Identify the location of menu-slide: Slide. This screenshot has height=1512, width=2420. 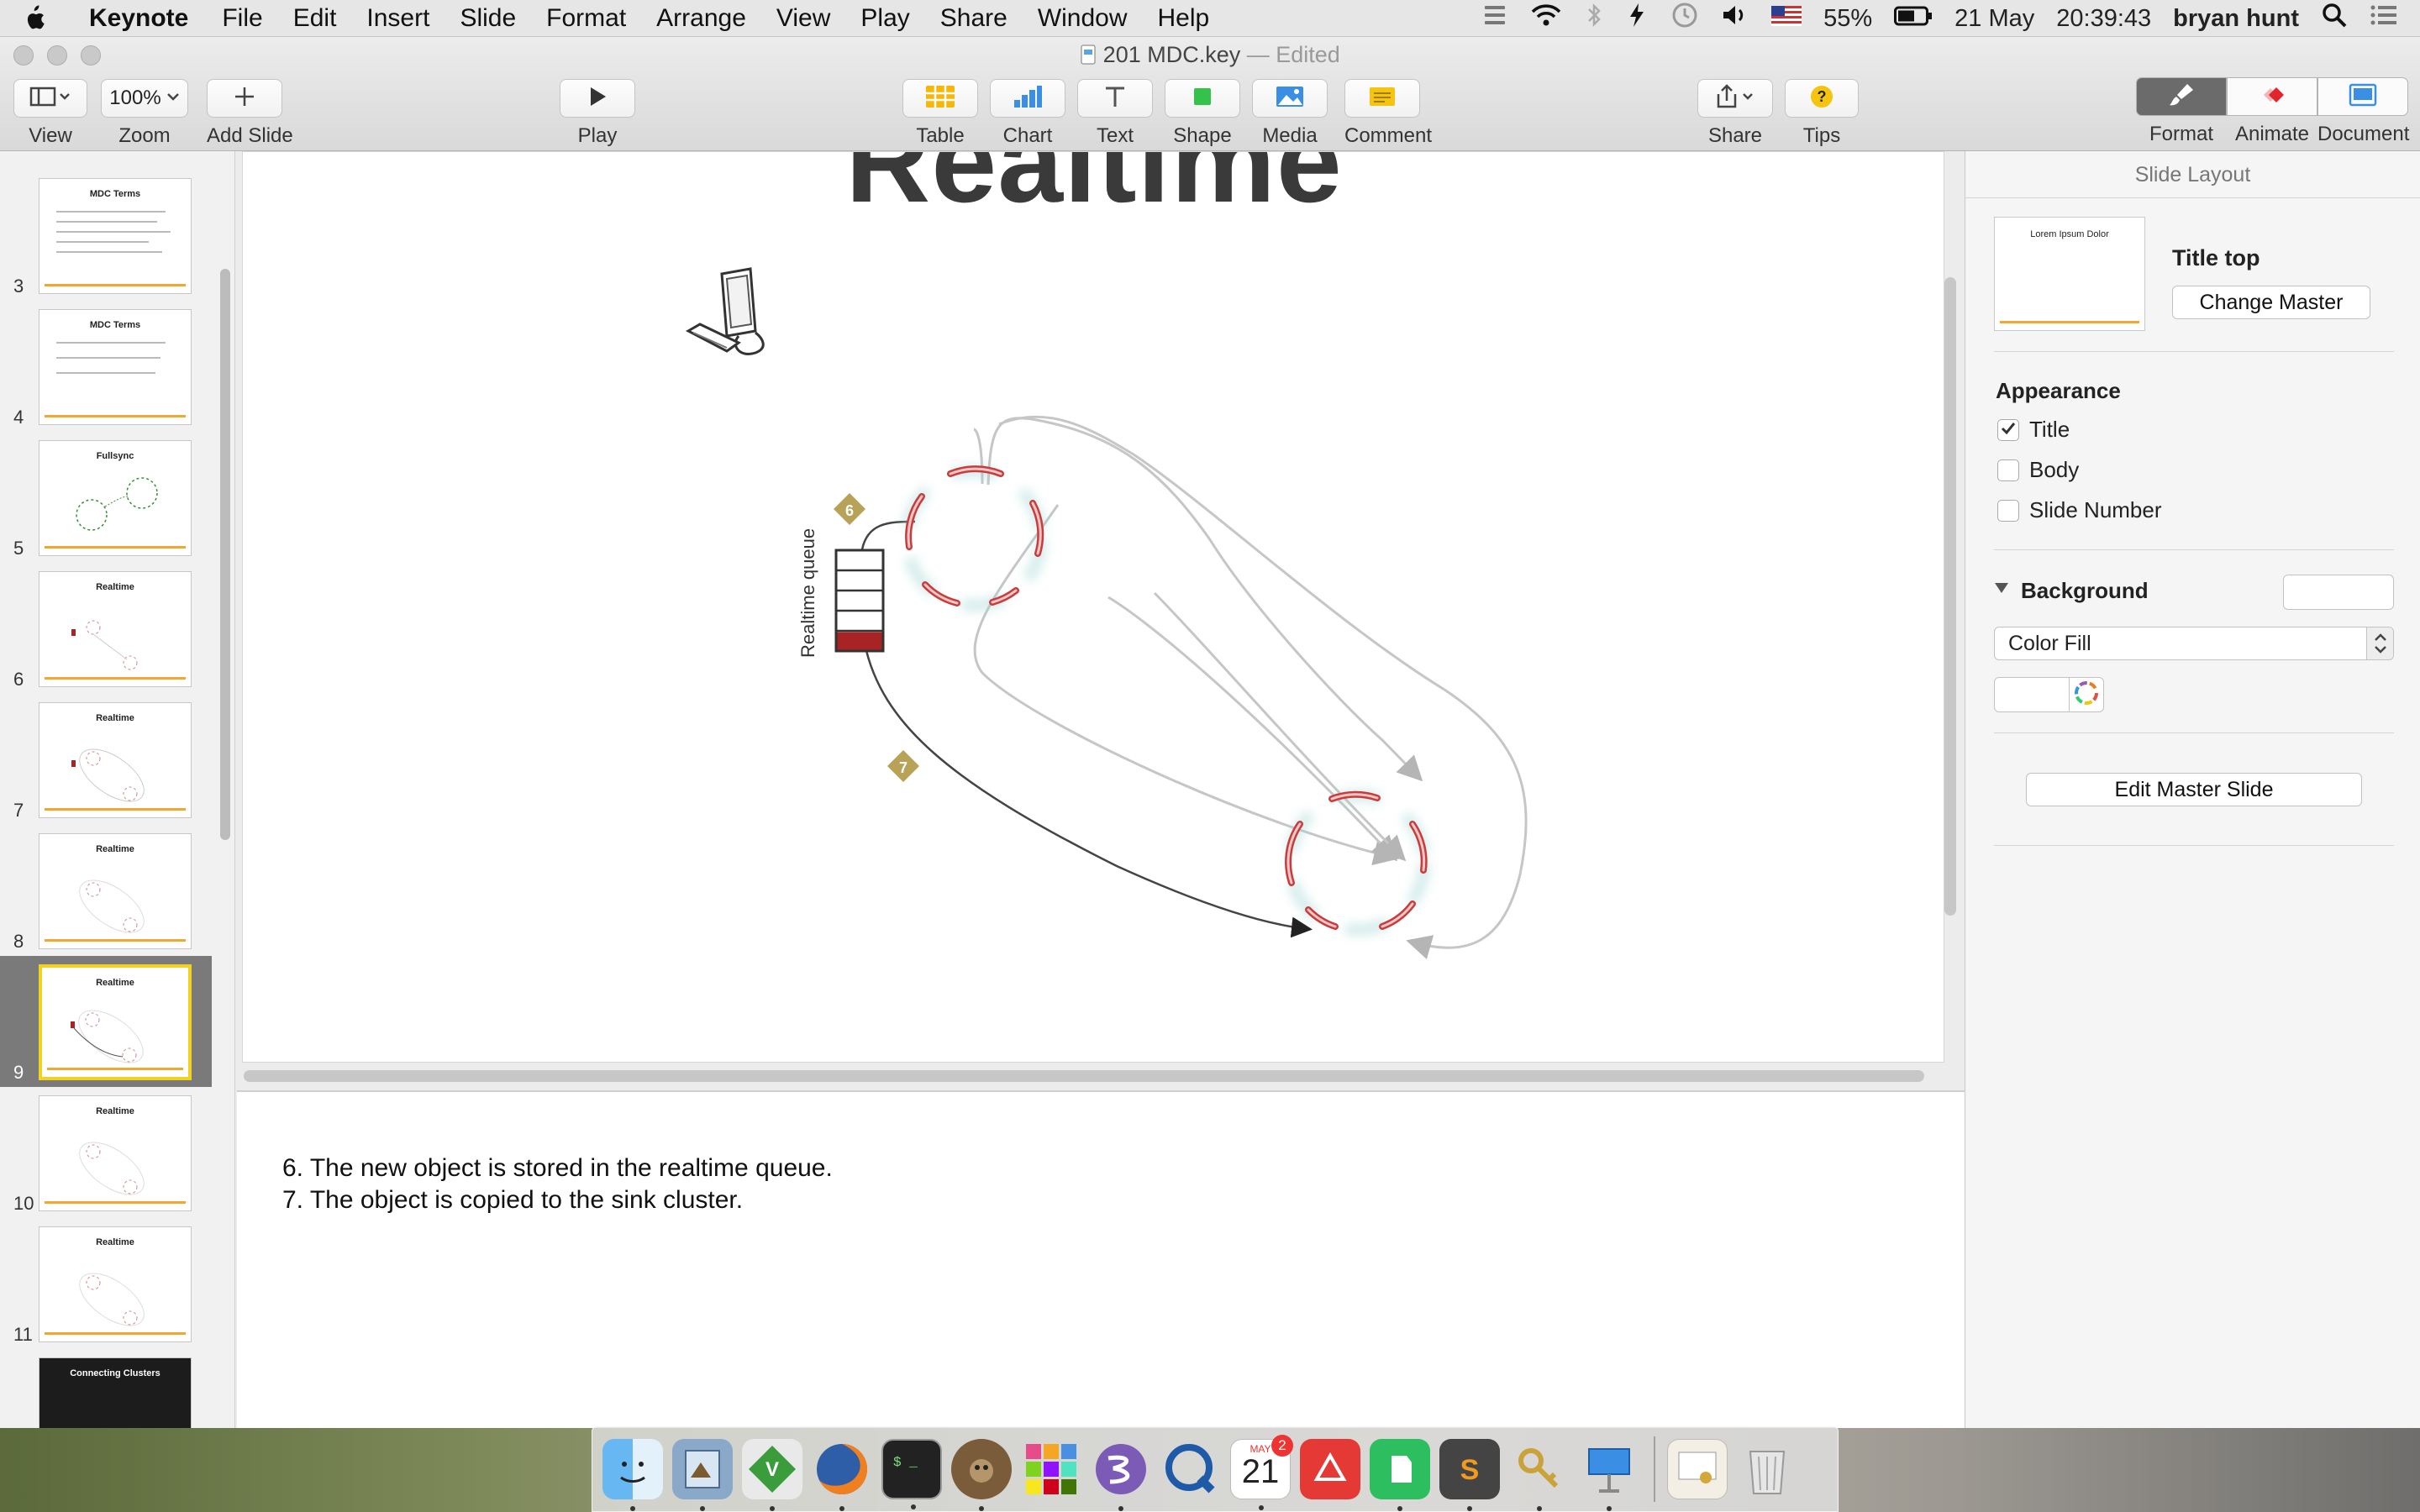
(488, 18).